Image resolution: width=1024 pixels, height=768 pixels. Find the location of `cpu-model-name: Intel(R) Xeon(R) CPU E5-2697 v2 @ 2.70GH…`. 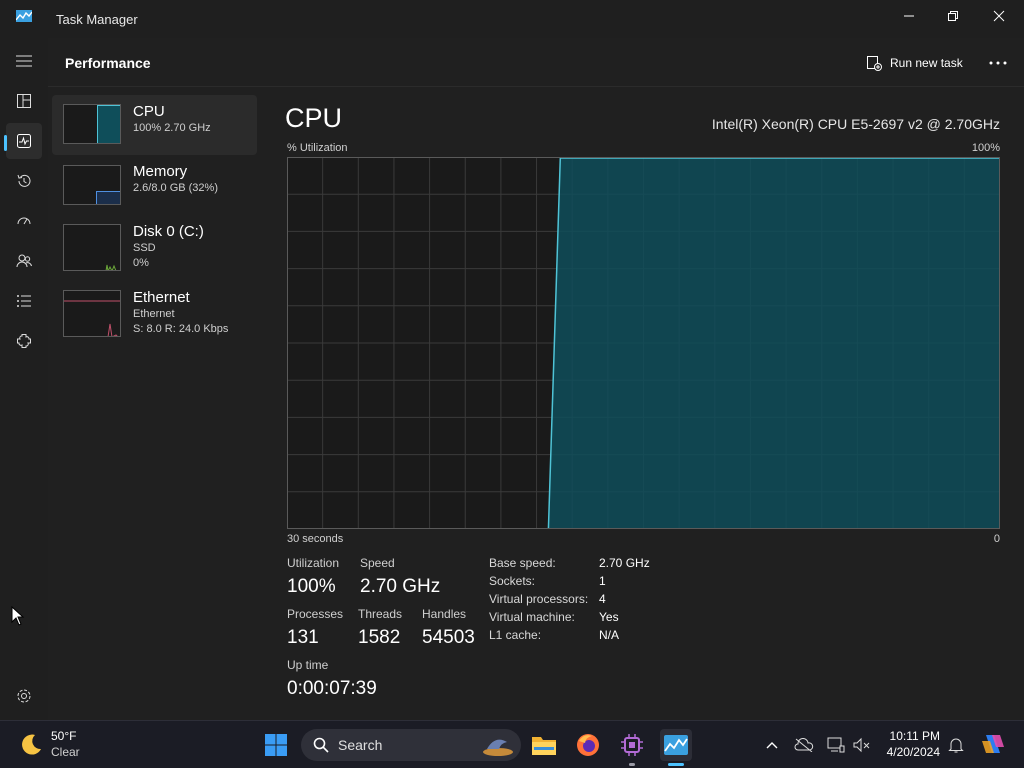

cpu-model-name: Intel(R) Xeon(R) CPU E5-2697 v2 @ 2.70GH… is located at coordinates (855, 124).